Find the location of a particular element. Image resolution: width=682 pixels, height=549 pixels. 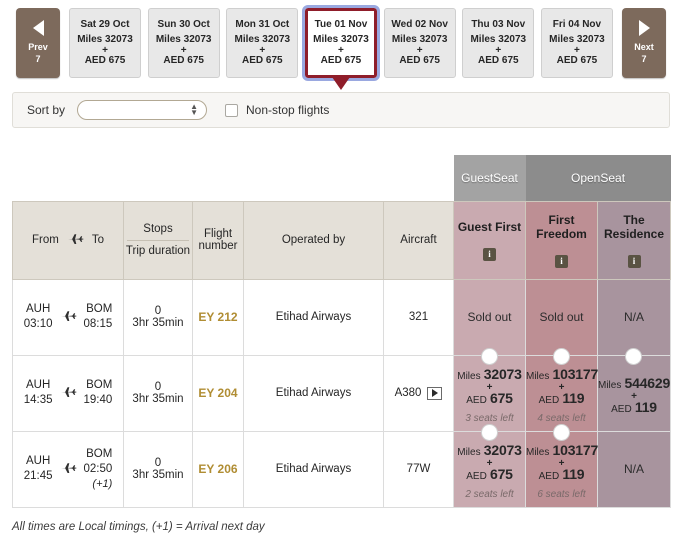

cell-route: AUH 21:45 BOM 02:50 (+1) is located at coordinates (68, 469).